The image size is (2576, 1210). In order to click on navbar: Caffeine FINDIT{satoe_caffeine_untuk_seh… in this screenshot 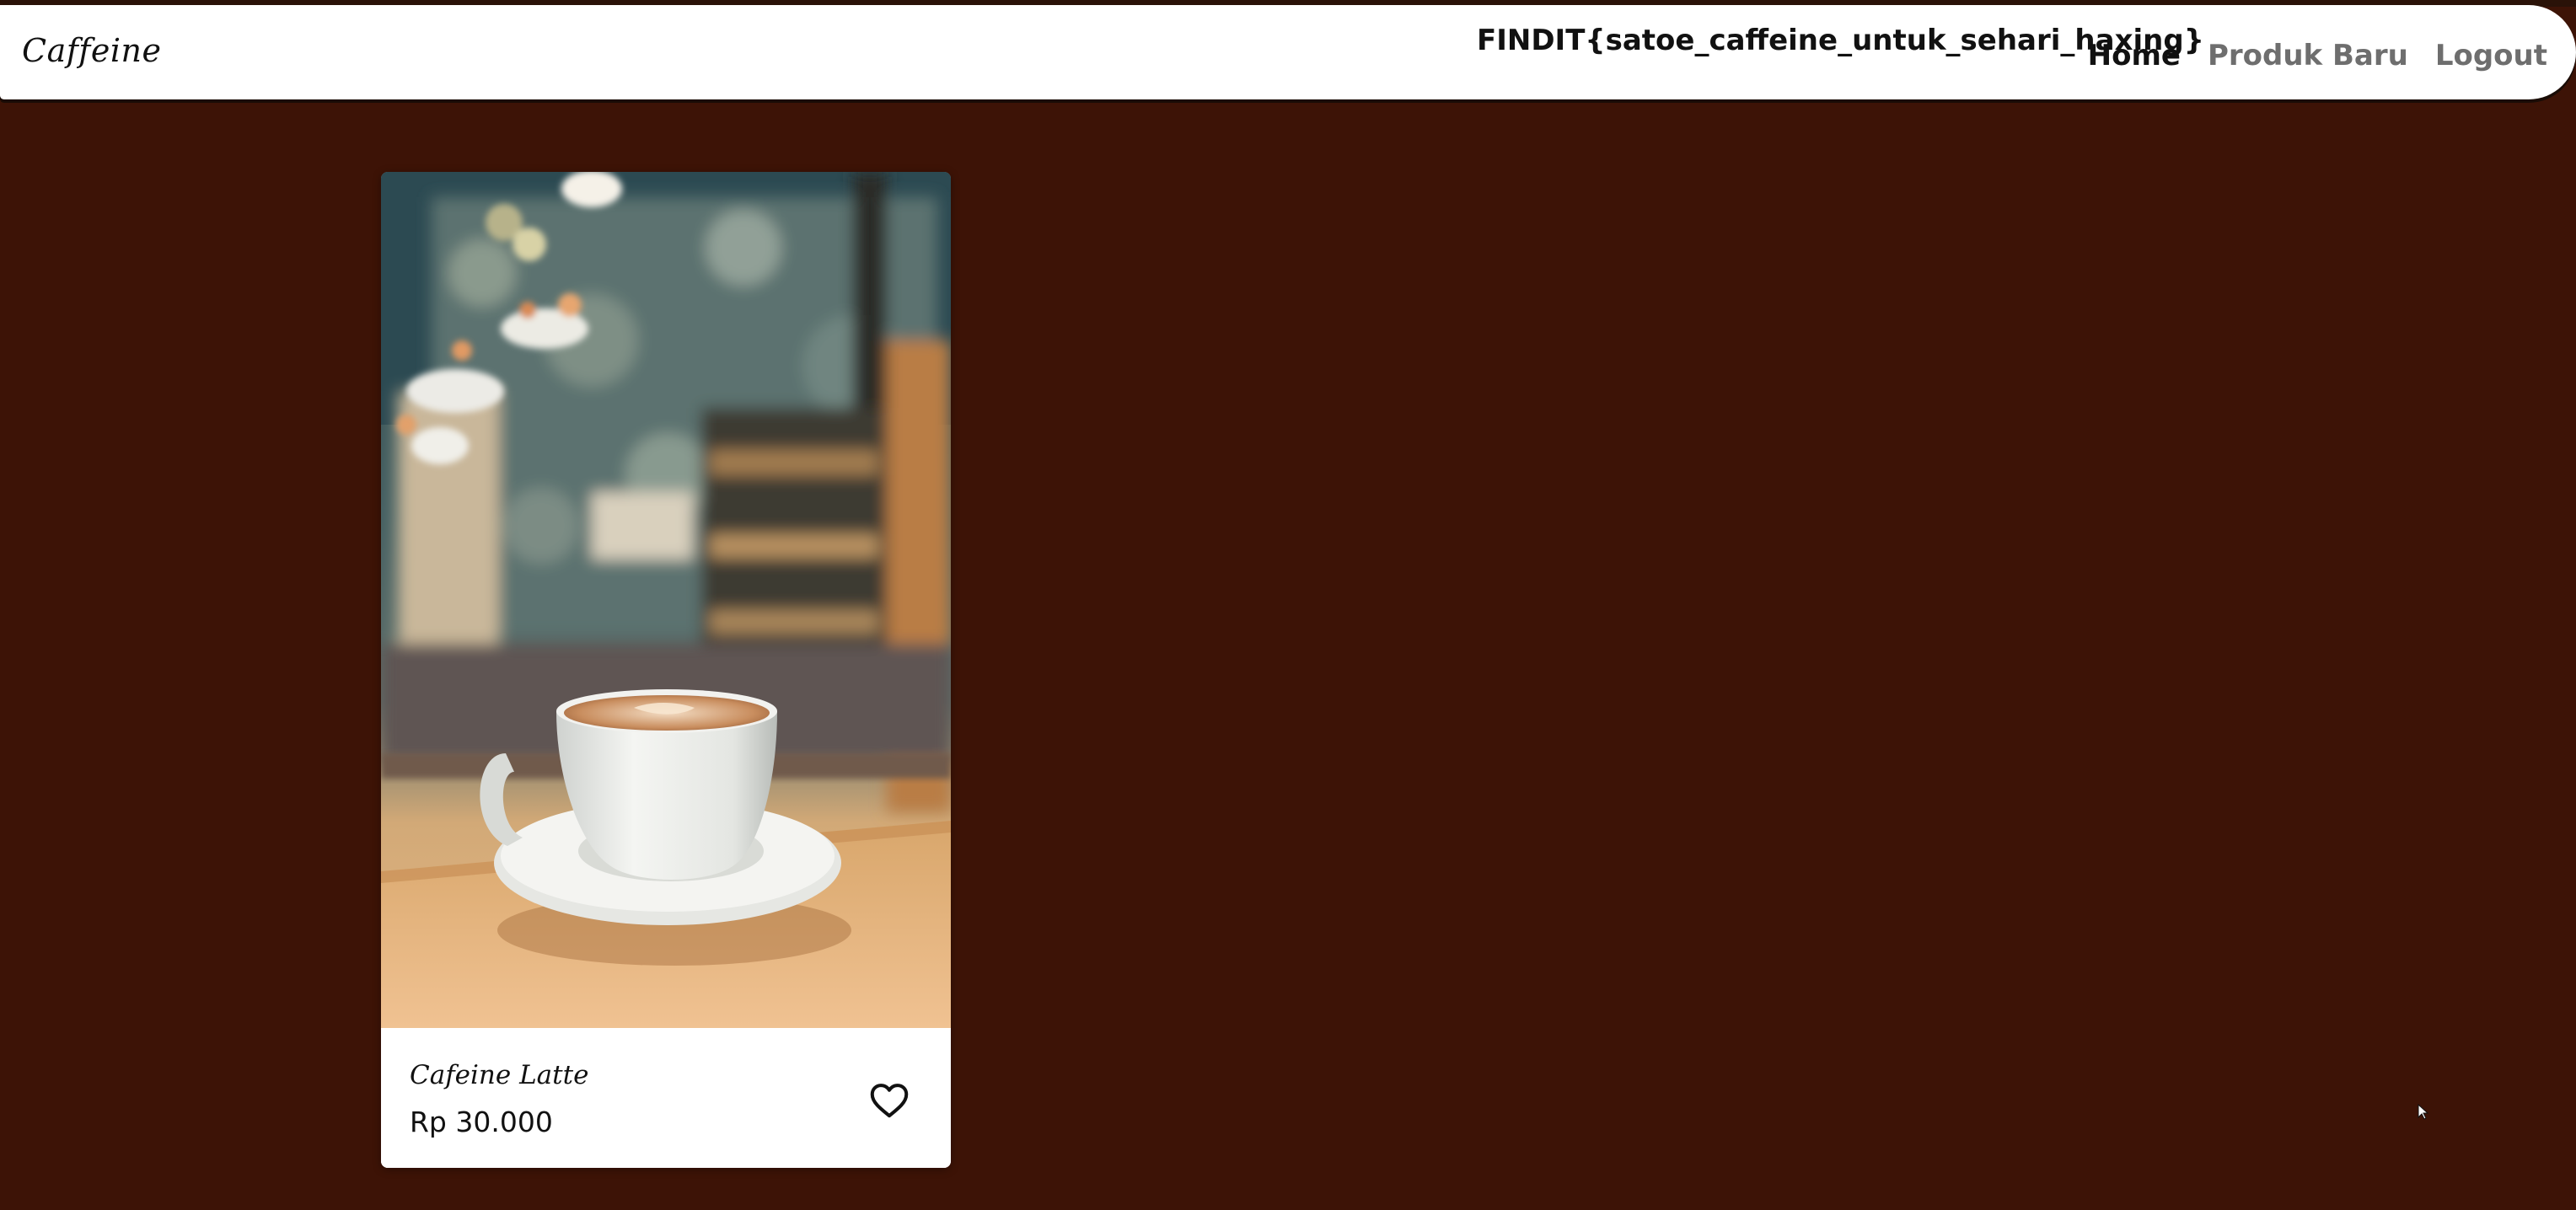, I will do `click(1288, 52)`.